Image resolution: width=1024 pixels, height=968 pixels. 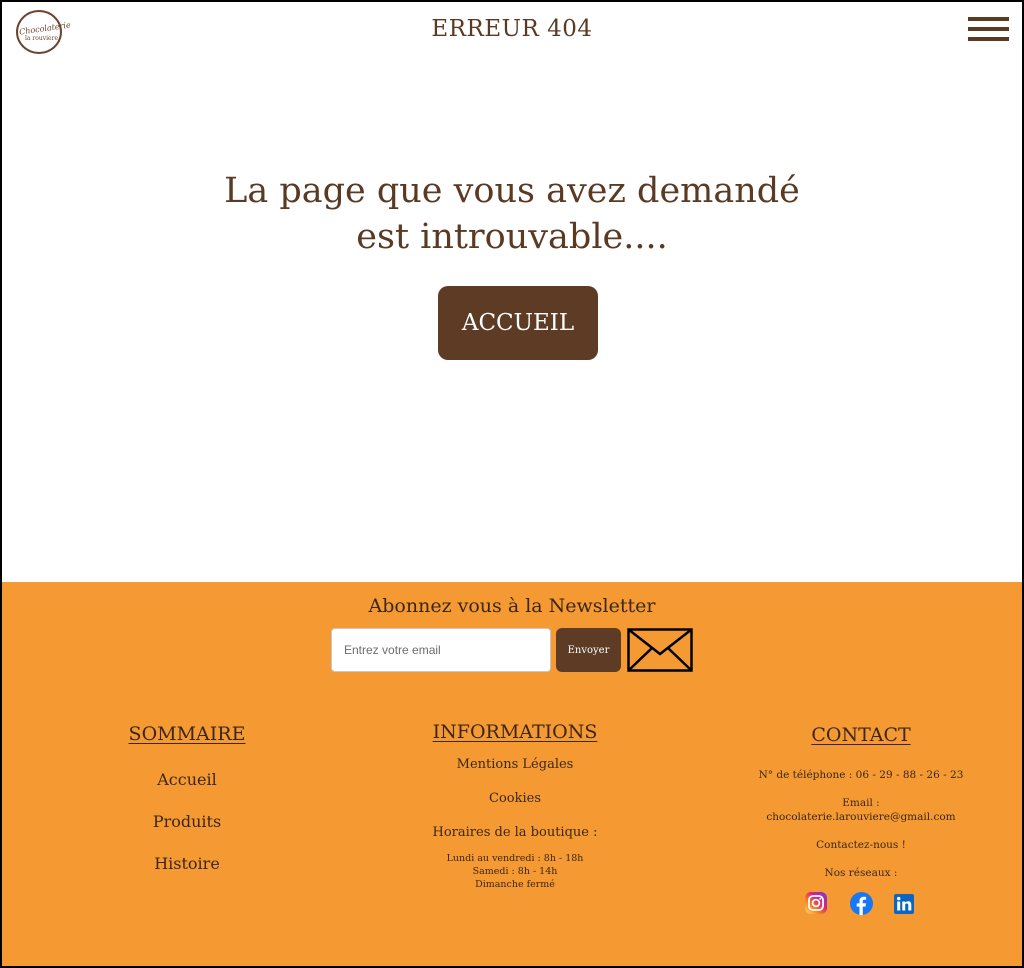 I want to click on footer-link-cookies: Cookies, so click(x=515, y=799).